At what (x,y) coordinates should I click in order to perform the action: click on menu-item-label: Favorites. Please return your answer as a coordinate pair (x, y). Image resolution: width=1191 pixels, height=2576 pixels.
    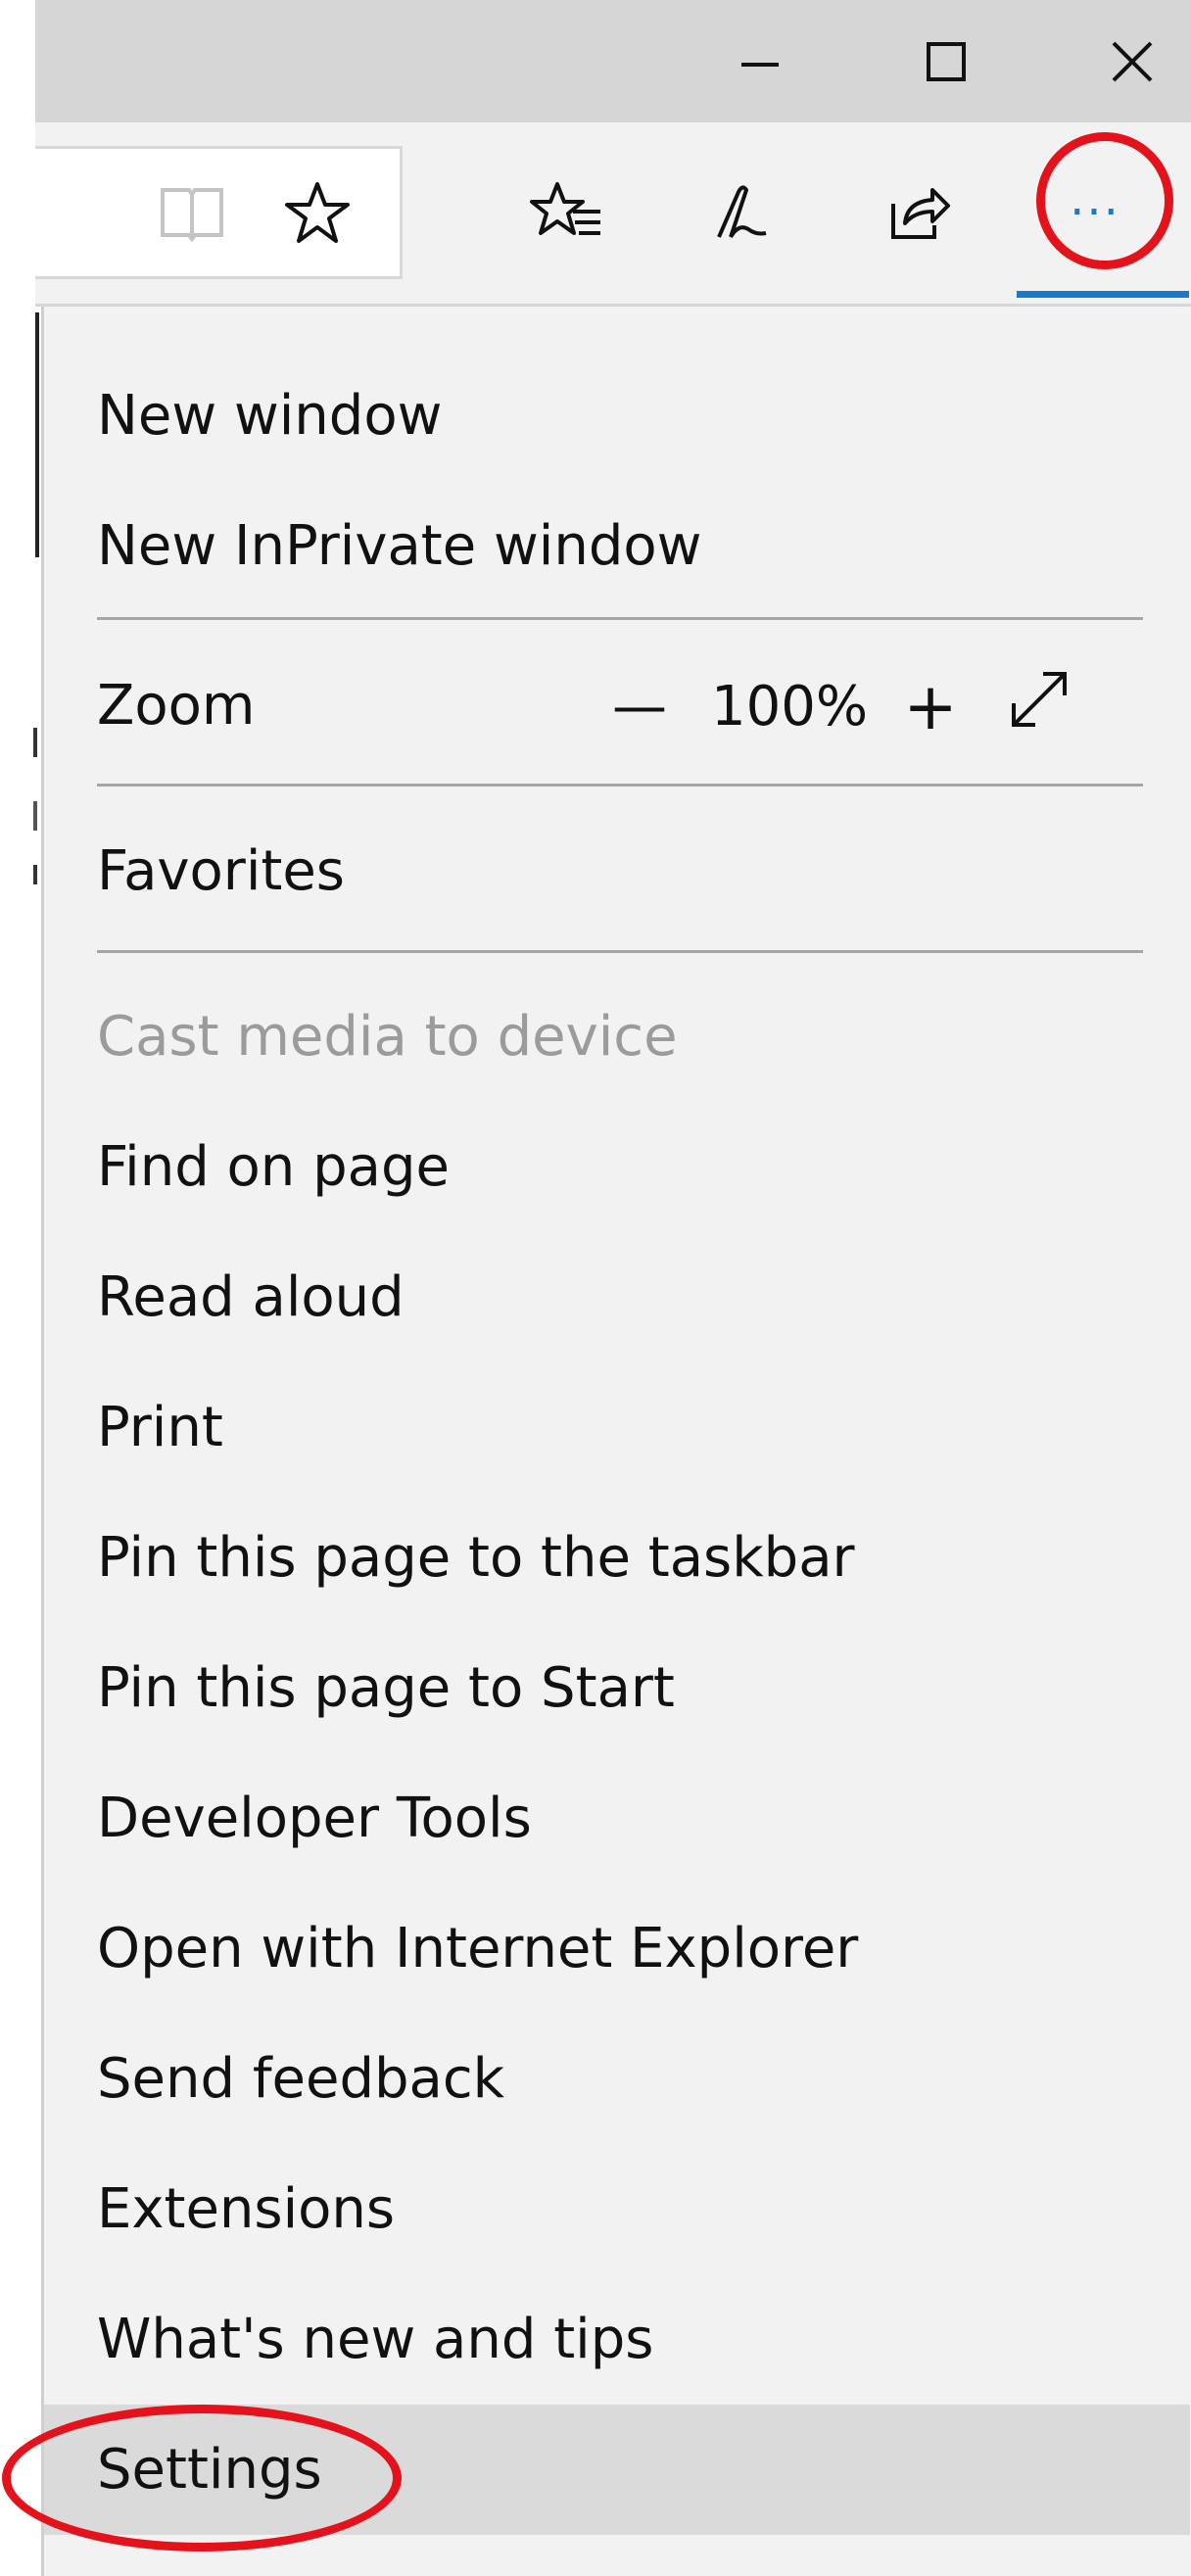
    Looking at the image, I should click on (221, 871).